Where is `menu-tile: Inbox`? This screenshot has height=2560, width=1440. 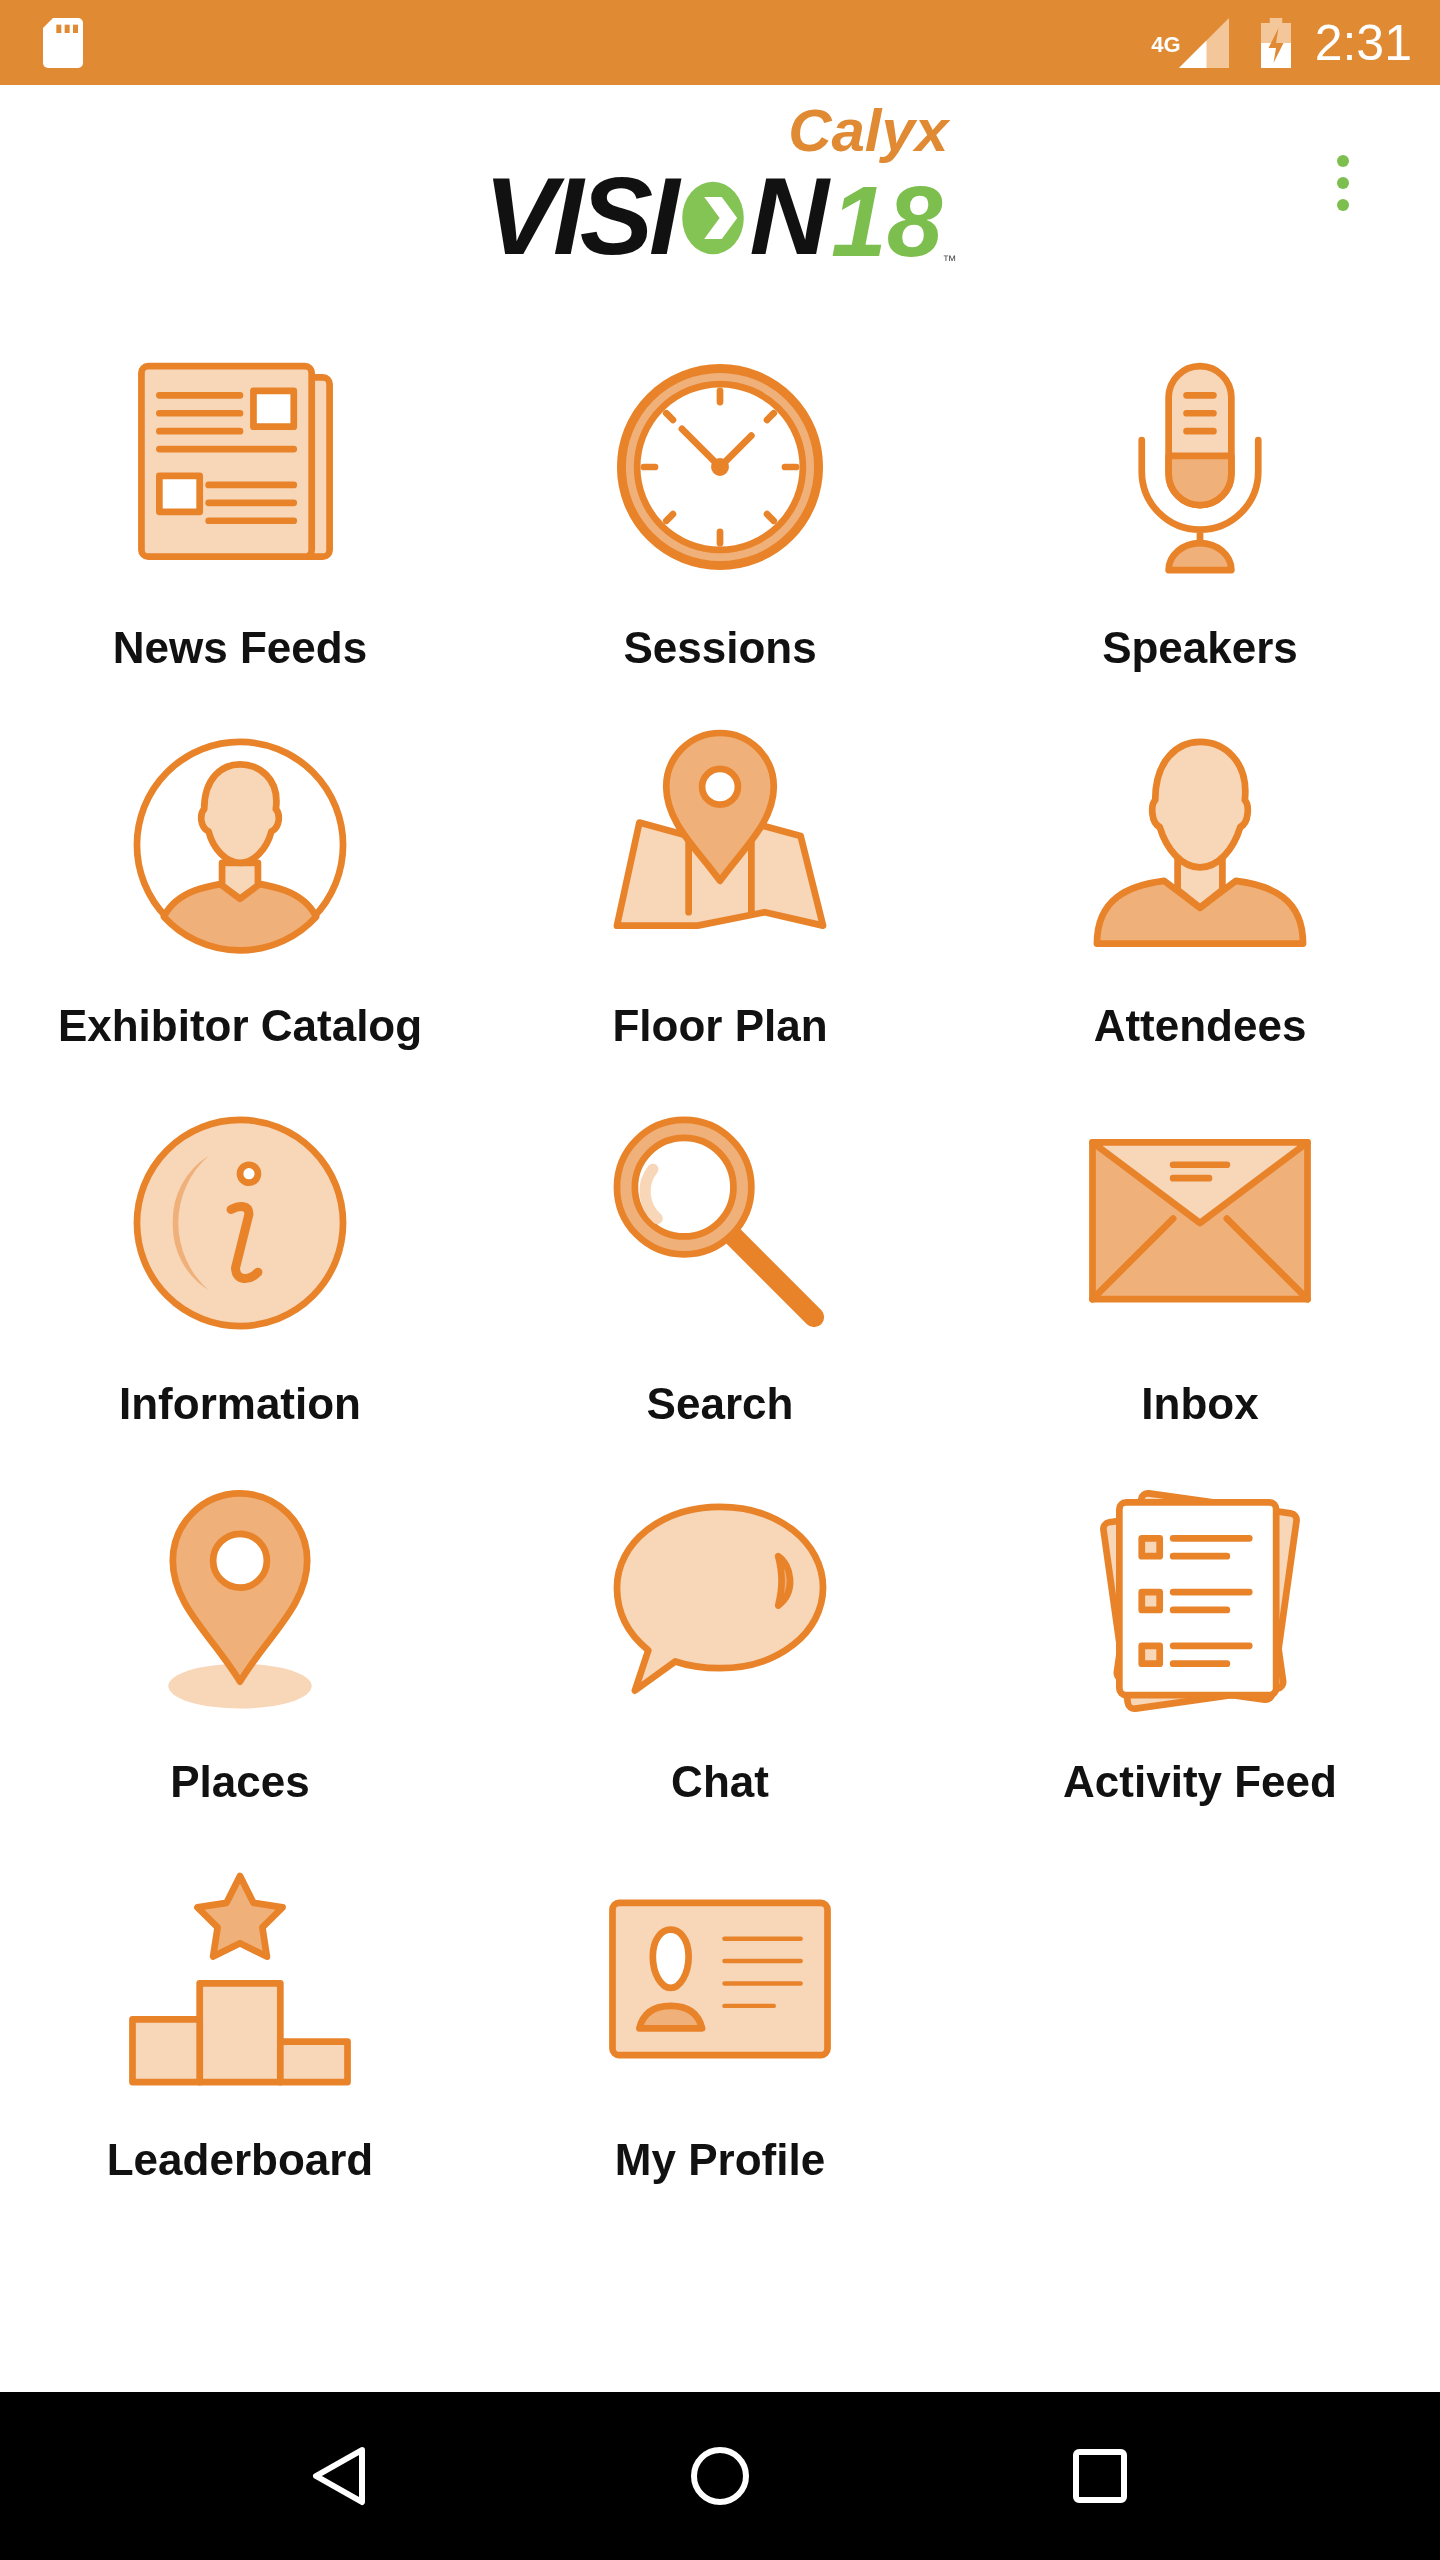
menu-tile: Inbox is located at coordinates (1200, 1270).